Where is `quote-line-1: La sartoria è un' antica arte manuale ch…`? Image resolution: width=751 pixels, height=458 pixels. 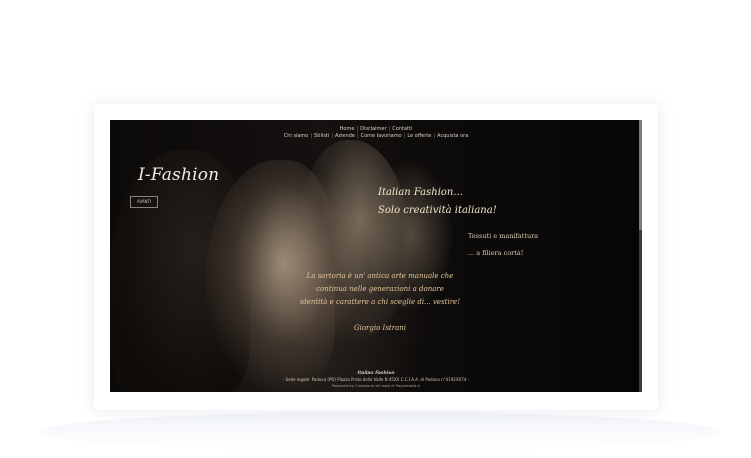 quote-line-1: La sartoria è un' antica arte manuale ch… is located at coordinates (380, 276).